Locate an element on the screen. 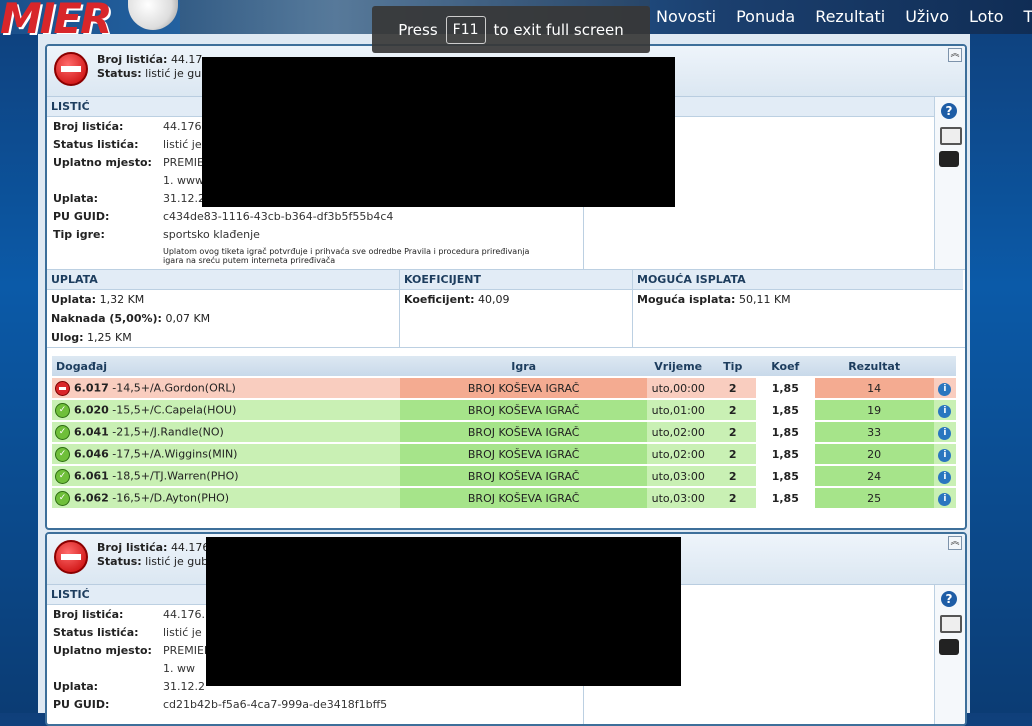  naknada-label: Naknada (5,00%): is located at coordinates (106, 318).